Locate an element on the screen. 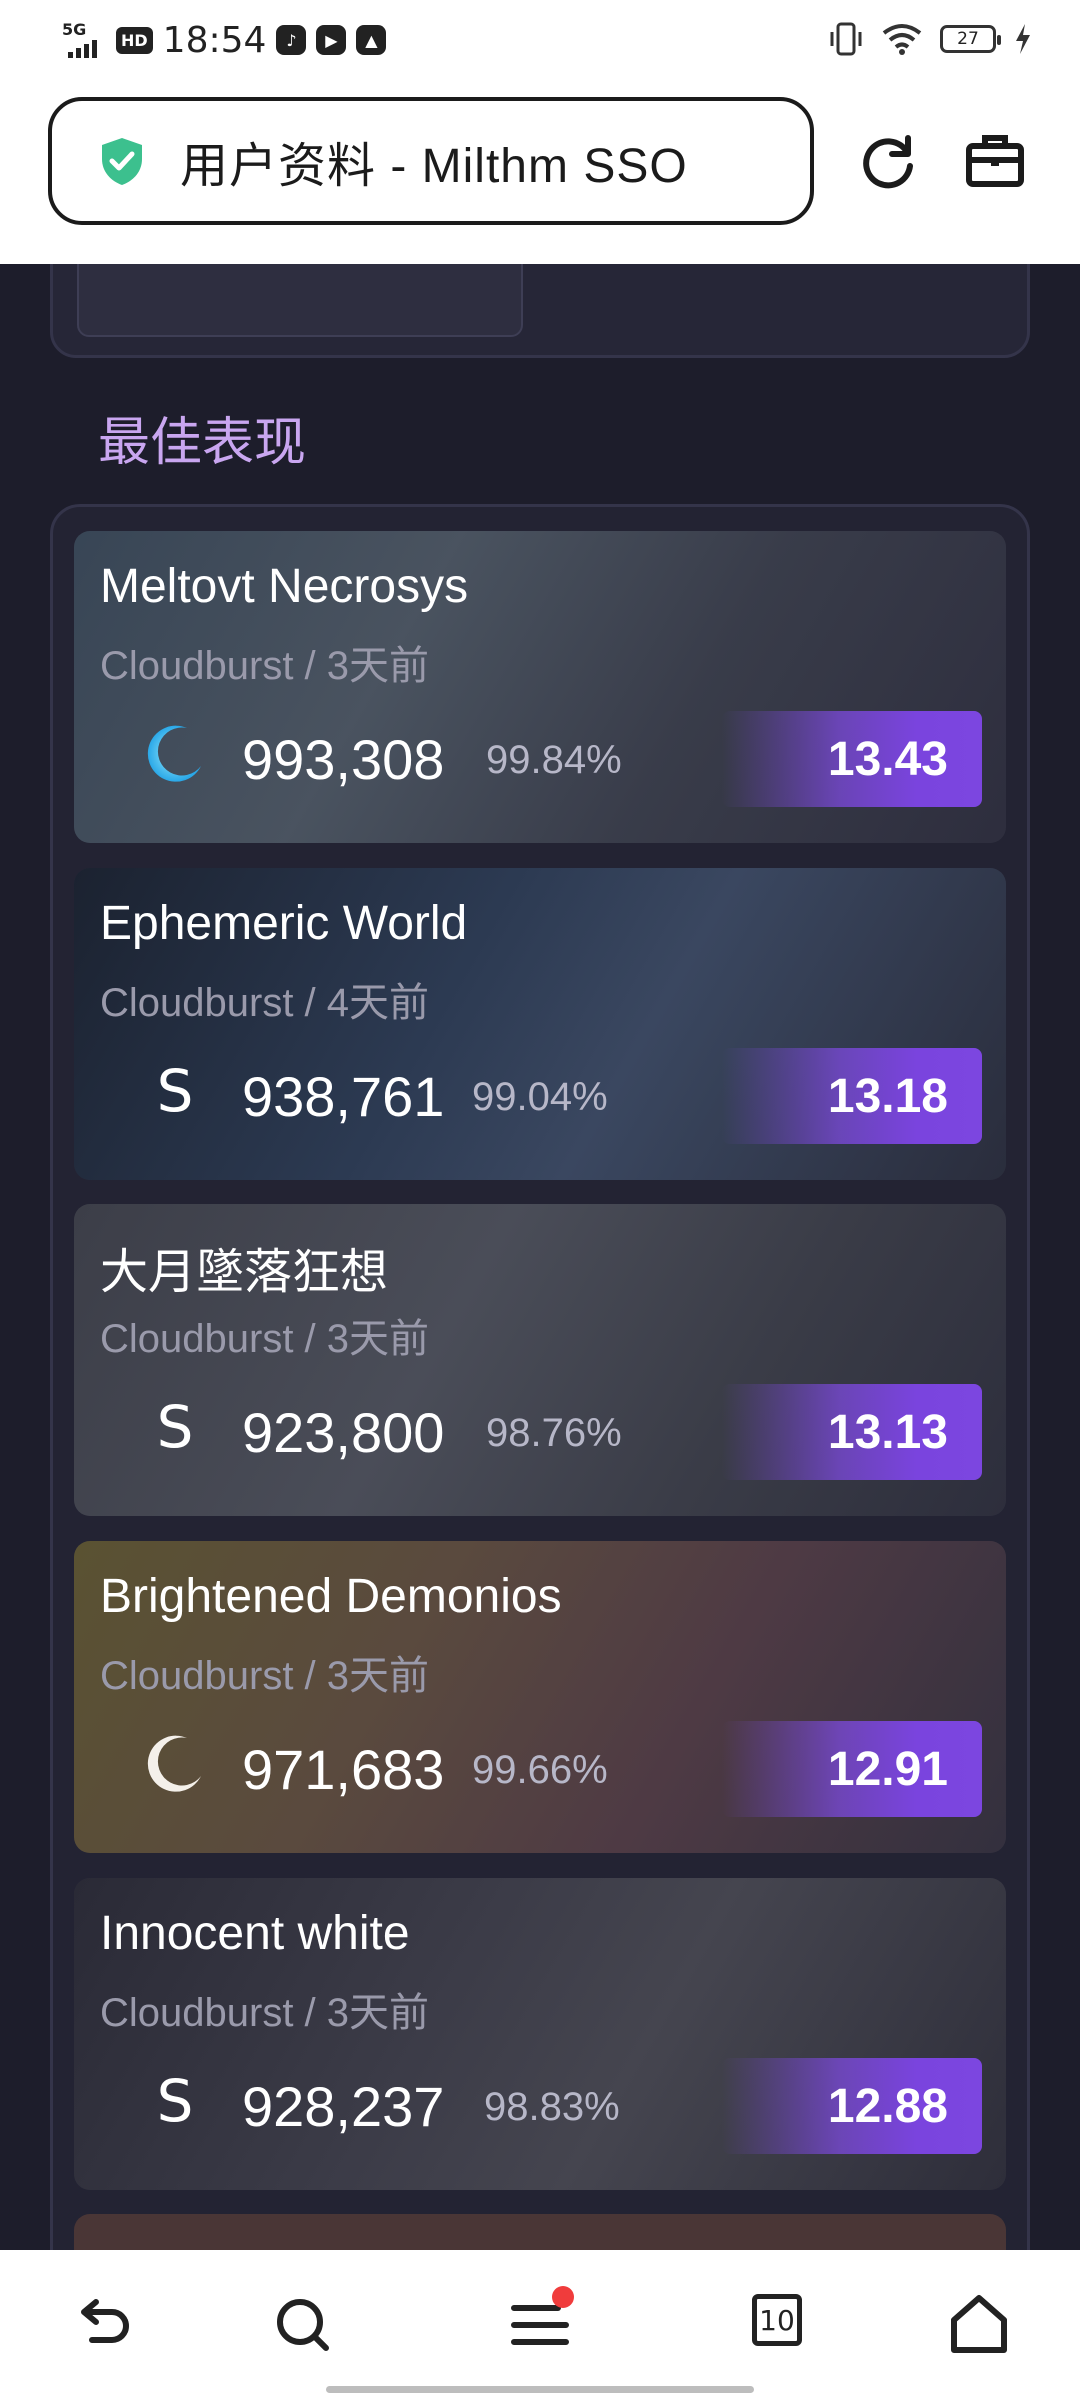 This screenshot has width=1080, height=2400. accuracy: 99.66% is located at coordinates (540, 1770).